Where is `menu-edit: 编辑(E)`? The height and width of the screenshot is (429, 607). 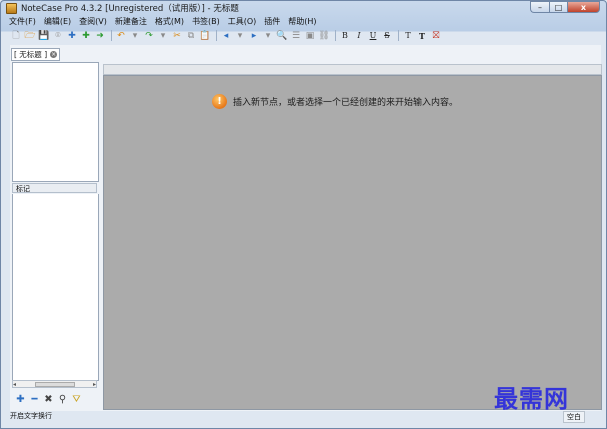 menu-edit: 编辑(E) is located at coordinates (57, 21).